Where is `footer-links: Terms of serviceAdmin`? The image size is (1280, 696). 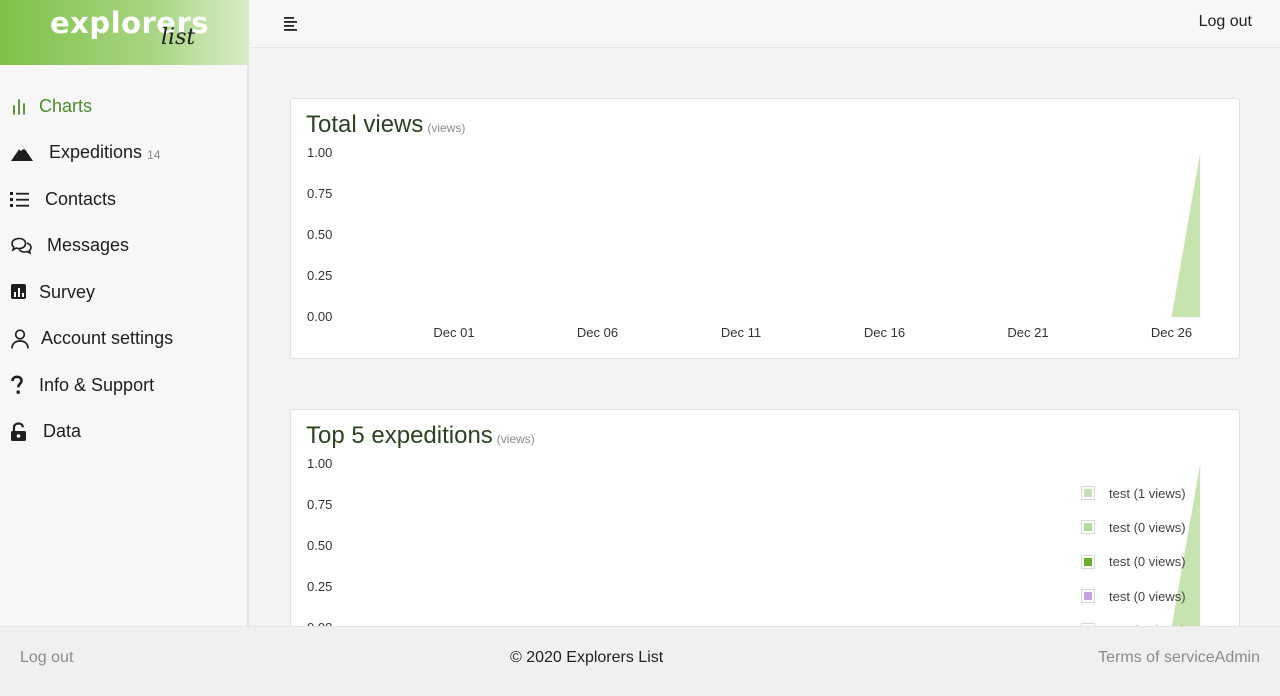
footer-links: Terms of serviceAdmin is located at coordinates (1179, 658).